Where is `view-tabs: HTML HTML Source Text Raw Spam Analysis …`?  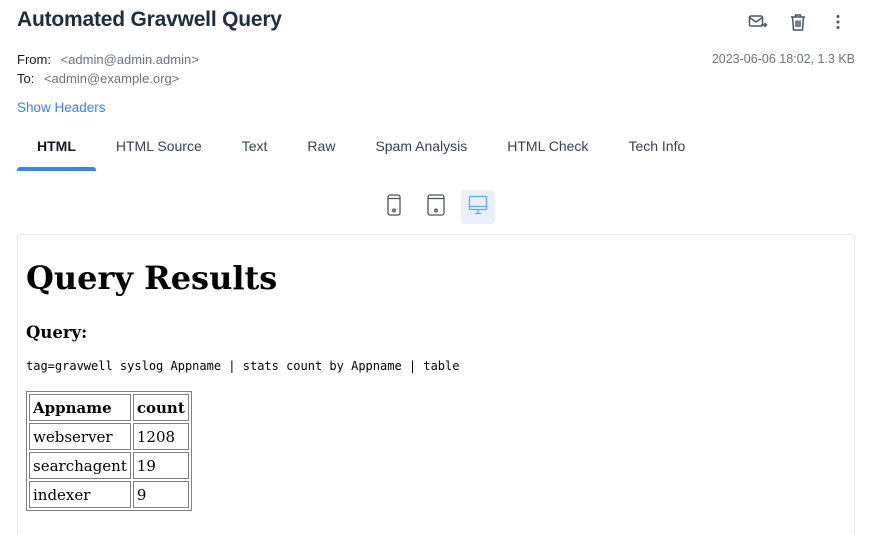 view-tabs: HTML HTML Source Text Raw Spam Analysis … is located at coordinates (361, 149).